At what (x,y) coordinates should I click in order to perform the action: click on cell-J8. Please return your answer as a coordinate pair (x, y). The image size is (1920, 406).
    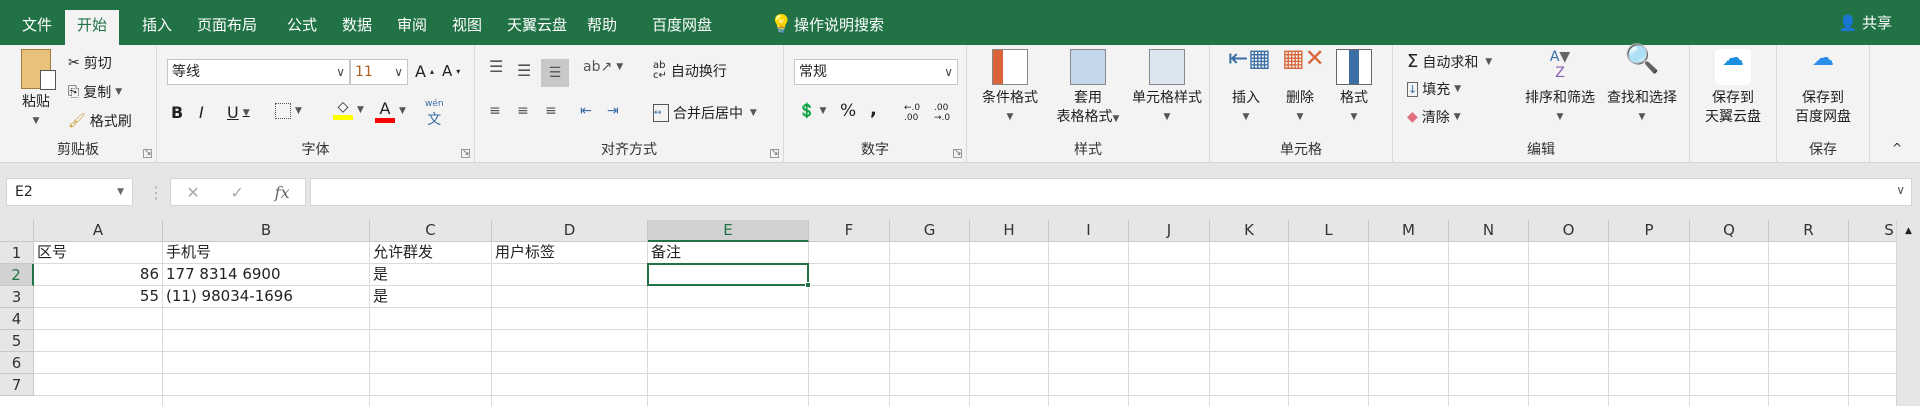
    Looking at the image, I should click on (1169, 401).